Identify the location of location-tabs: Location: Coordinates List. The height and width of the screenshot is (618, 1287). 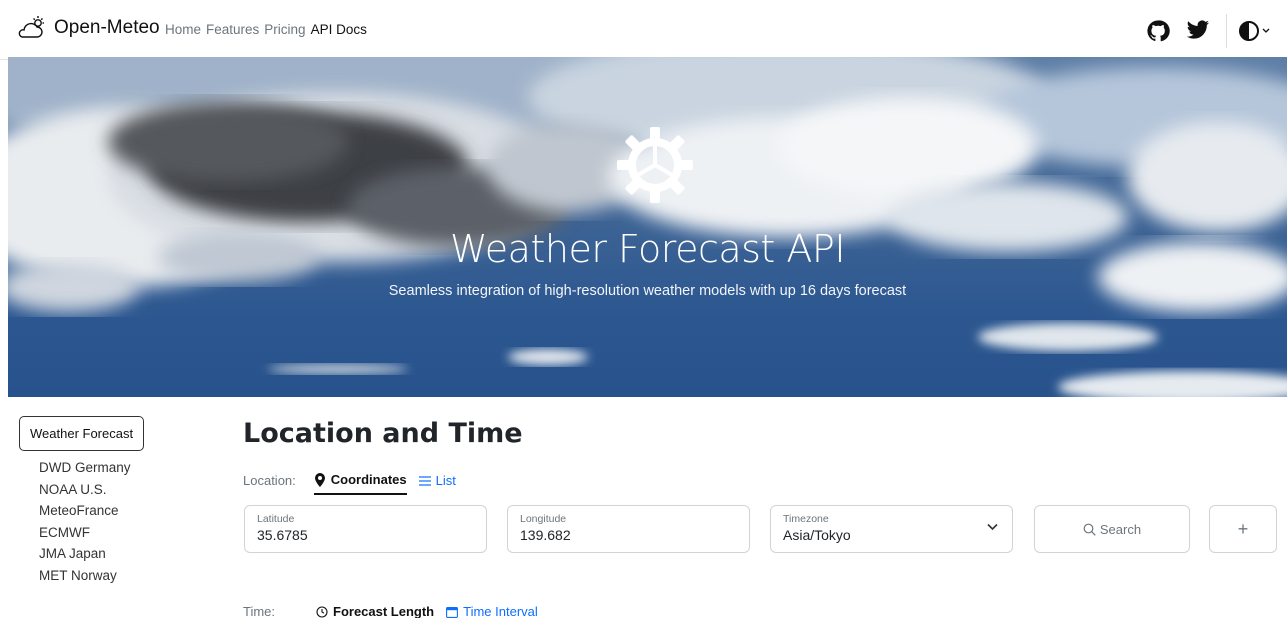
(349, 480).